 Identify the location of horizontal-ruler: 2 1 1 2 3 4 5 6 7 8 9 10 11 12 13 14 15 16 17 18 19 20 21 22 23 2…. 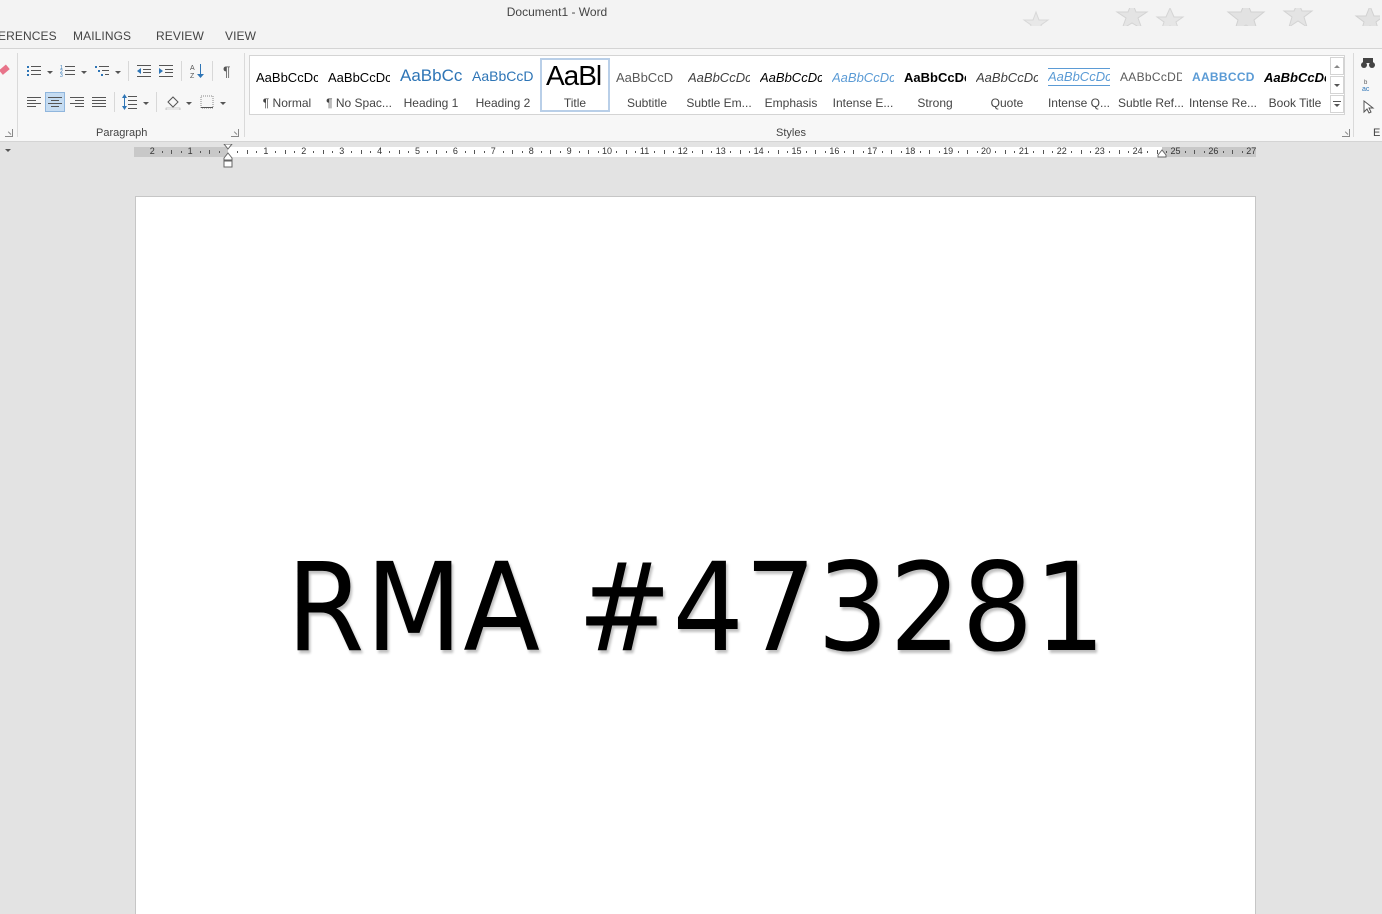
(695, 156).